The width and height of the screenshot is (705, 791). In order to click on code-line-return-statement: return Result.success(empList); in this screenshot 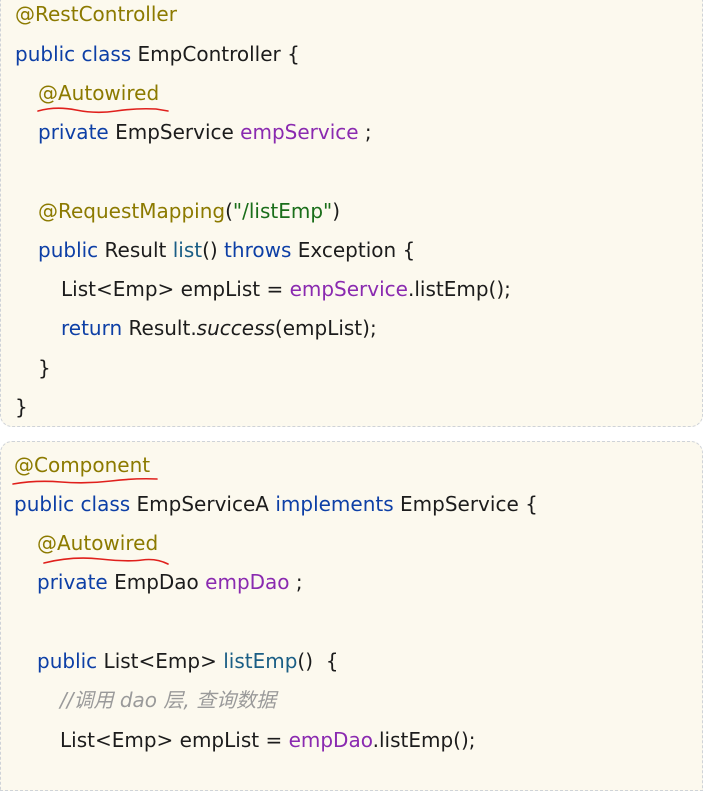, I will do `click(219, 328)`.